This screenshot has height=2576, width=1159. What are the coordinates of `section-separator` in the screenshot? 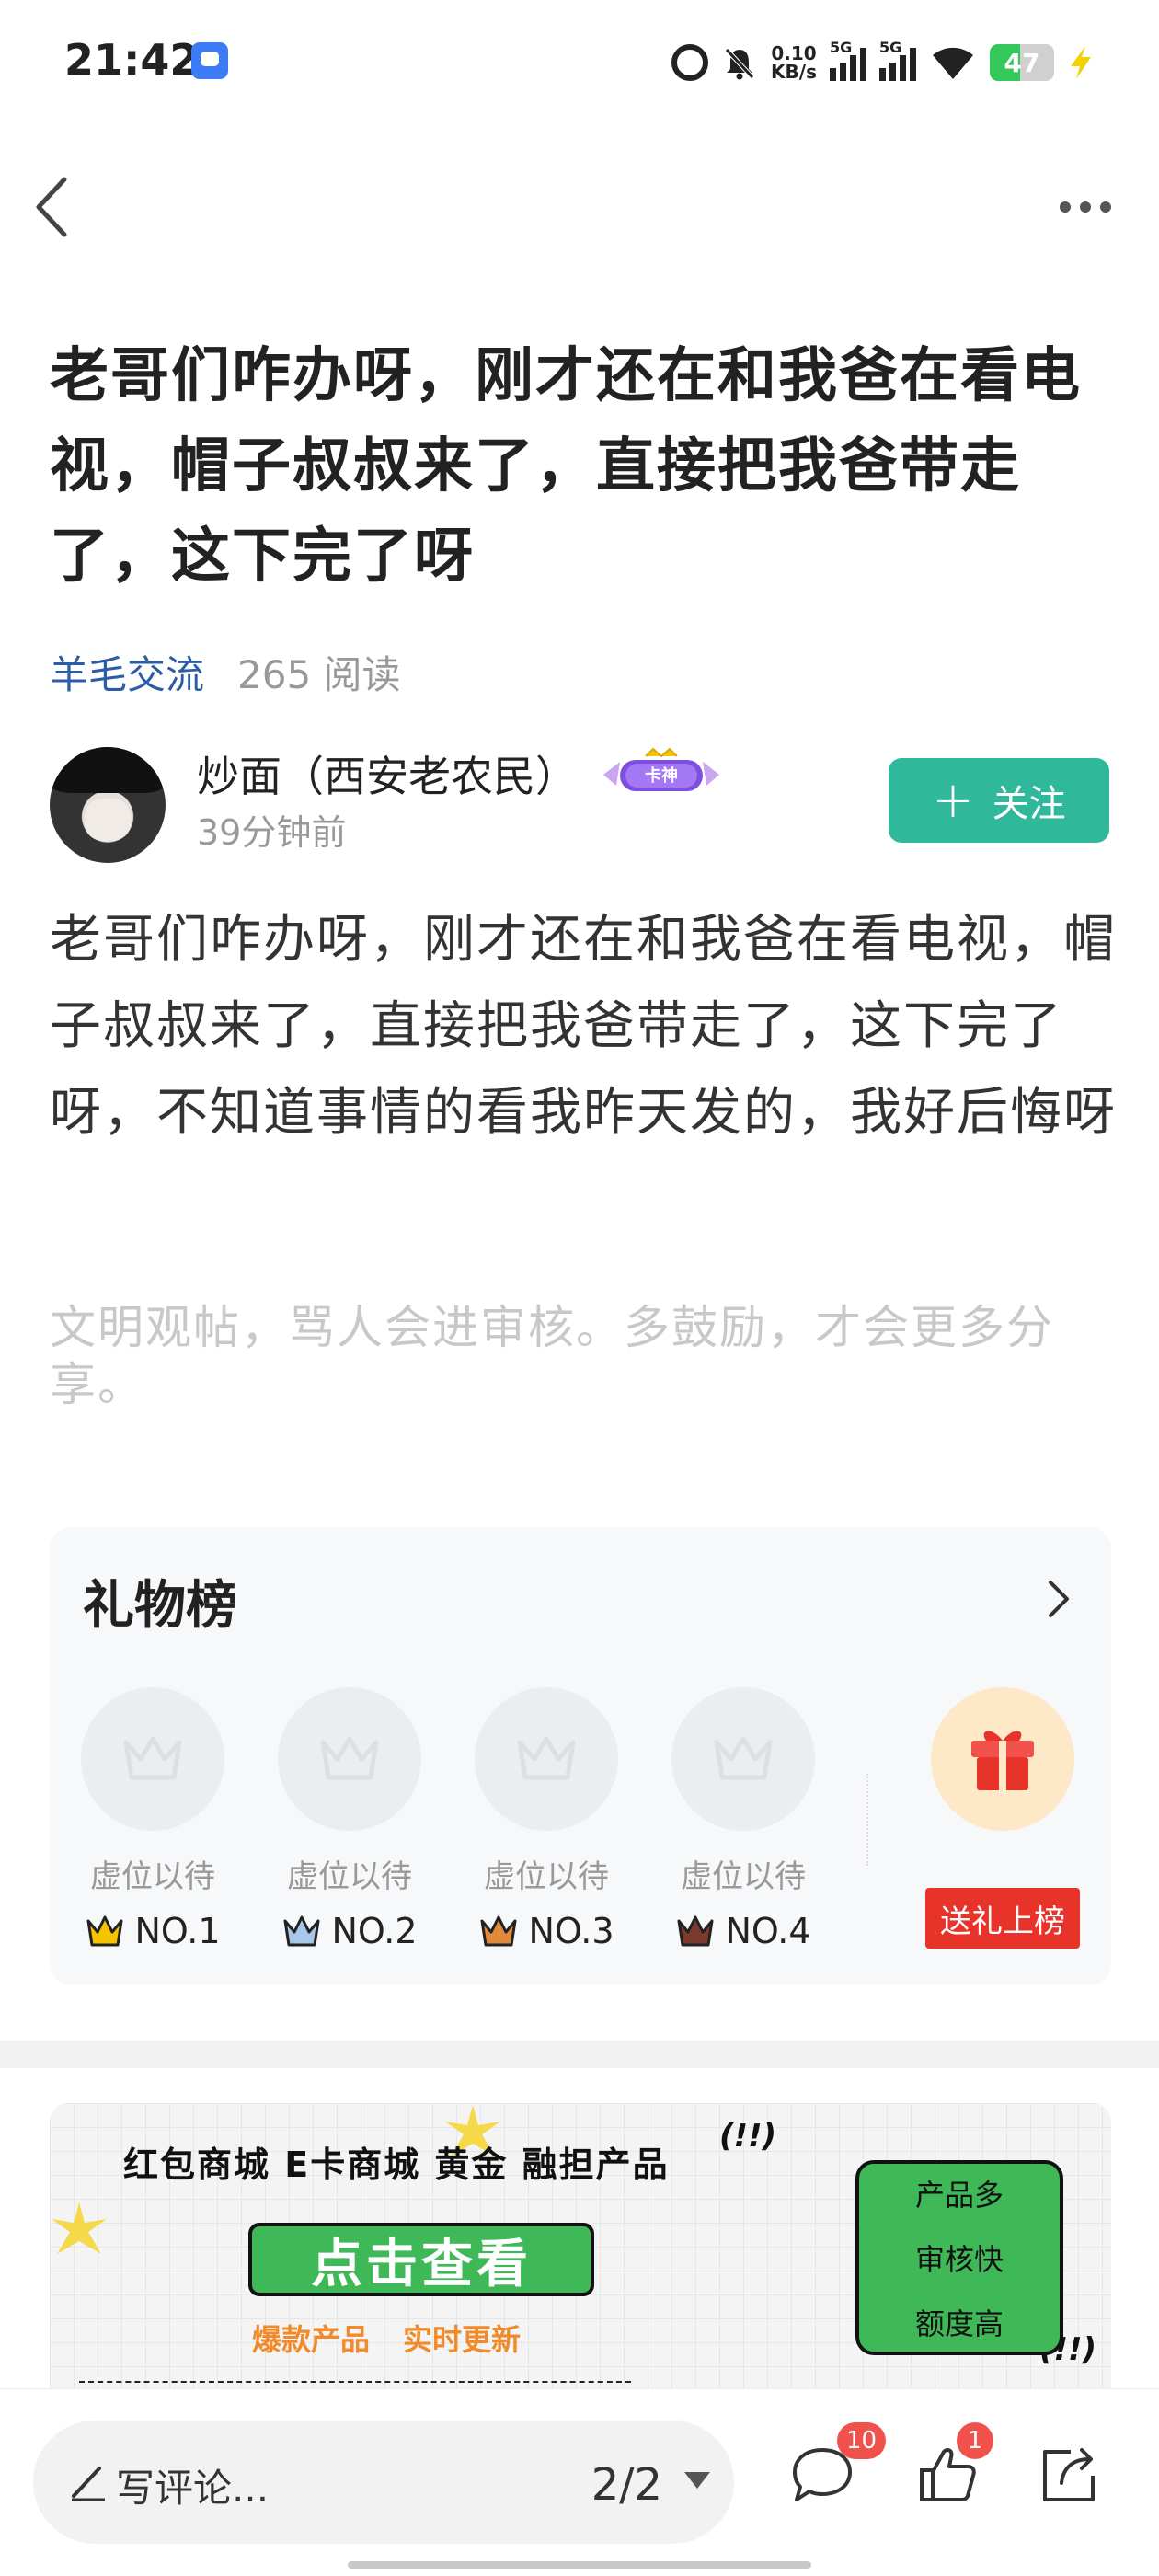 It's located at (579, 2054).